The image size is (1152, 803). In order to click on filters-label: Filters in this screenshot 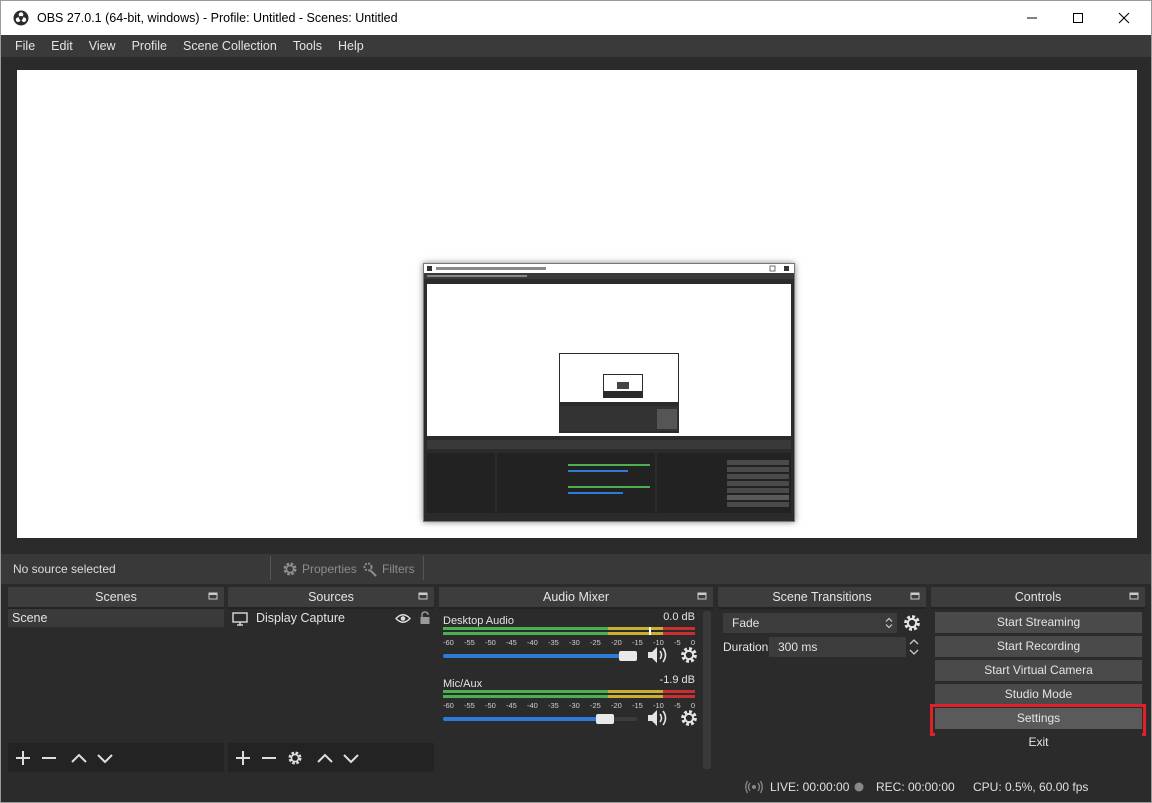, I will do `click(398, 569)`.